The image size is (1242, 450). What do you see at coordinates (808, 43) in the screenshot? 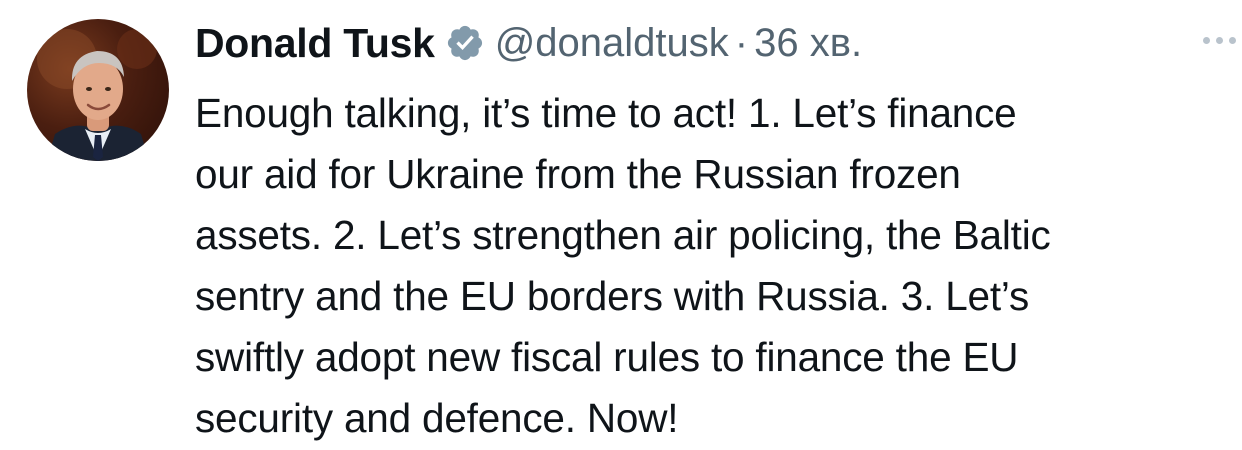
I see `timestamp: 36 хв.` at bounding box center [808, 43].